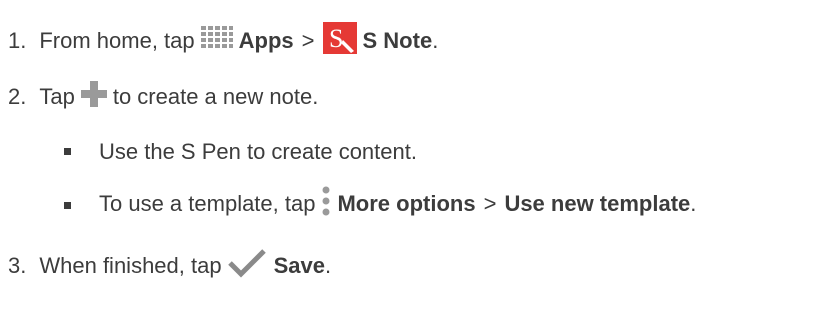 Image resolution: width=835 pixels, height=312 pixels. I want to click on more-options-icon, so click(326, 204).